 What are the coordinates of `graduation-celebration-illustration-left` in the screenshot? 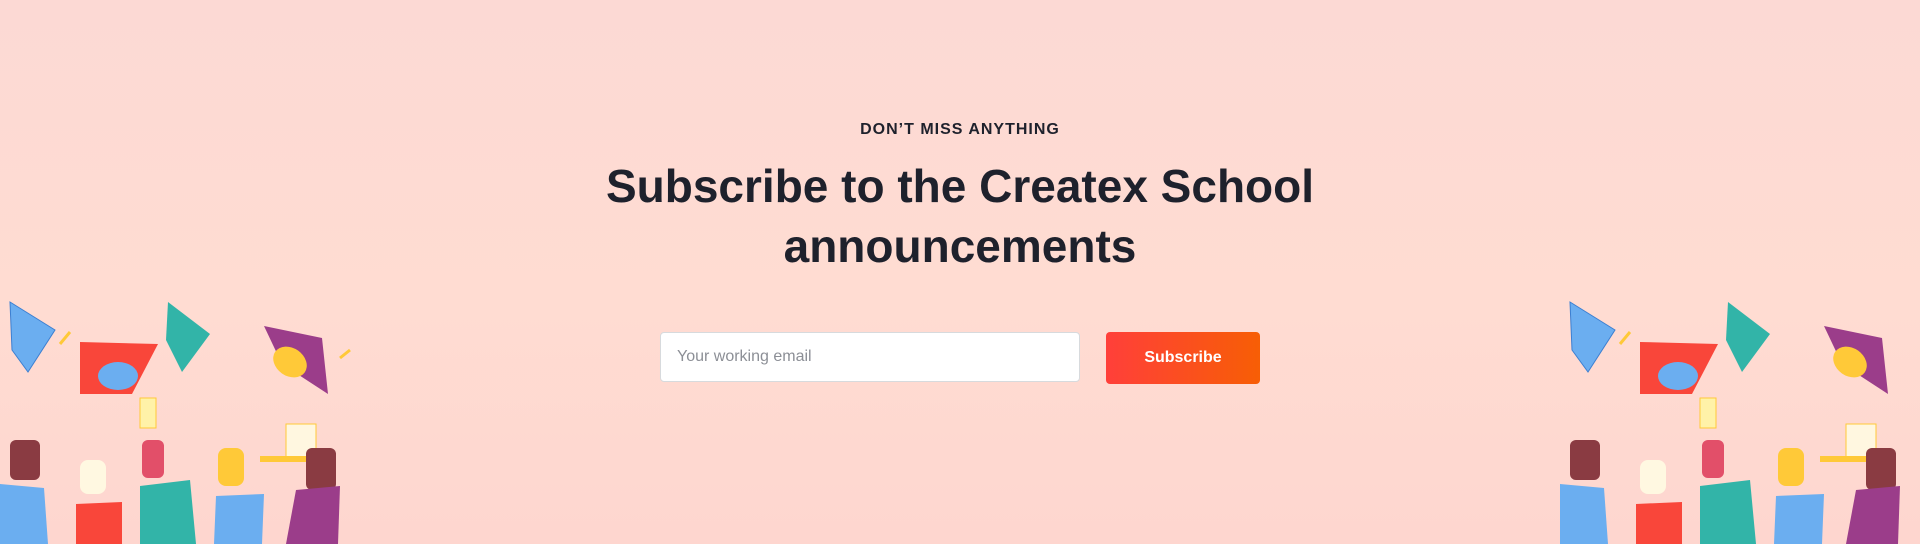 It's located at (175, 422).